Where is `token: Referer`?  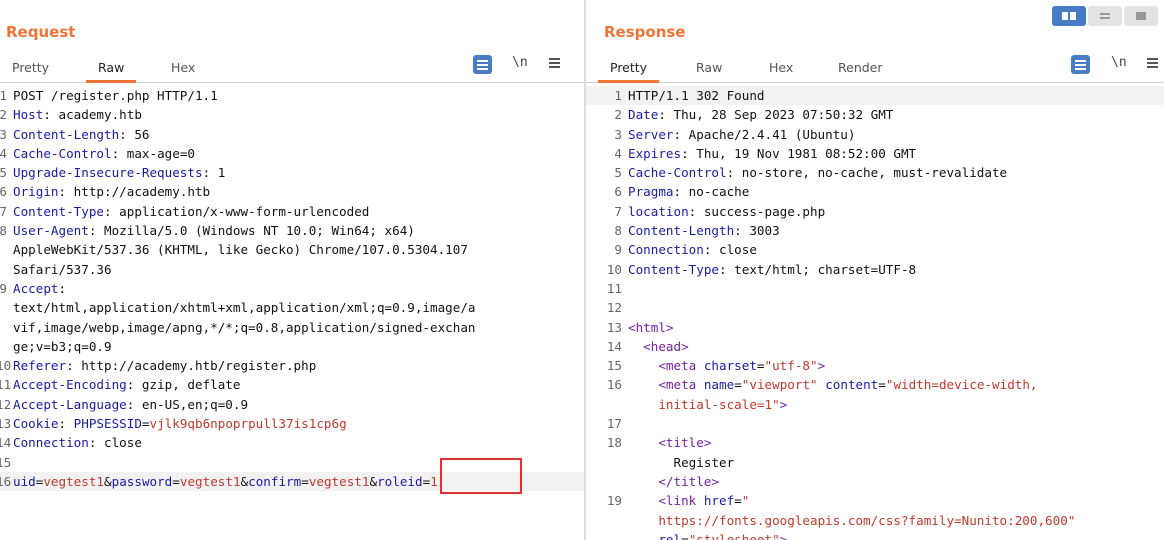 token: Referer is located at coordinates (40, 366).